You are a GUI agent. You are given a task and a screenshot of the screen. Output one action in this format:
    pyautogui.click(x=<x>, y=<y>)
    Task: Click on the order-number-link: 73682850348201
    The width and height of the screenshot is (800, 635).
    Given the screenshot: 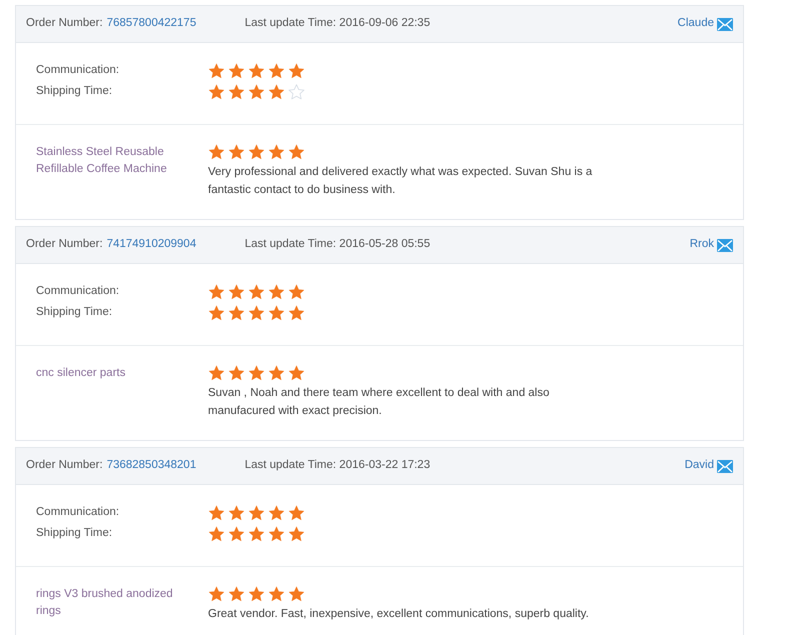 What is the action you would take?
    pyautogui.click(x=173, y=466)
    